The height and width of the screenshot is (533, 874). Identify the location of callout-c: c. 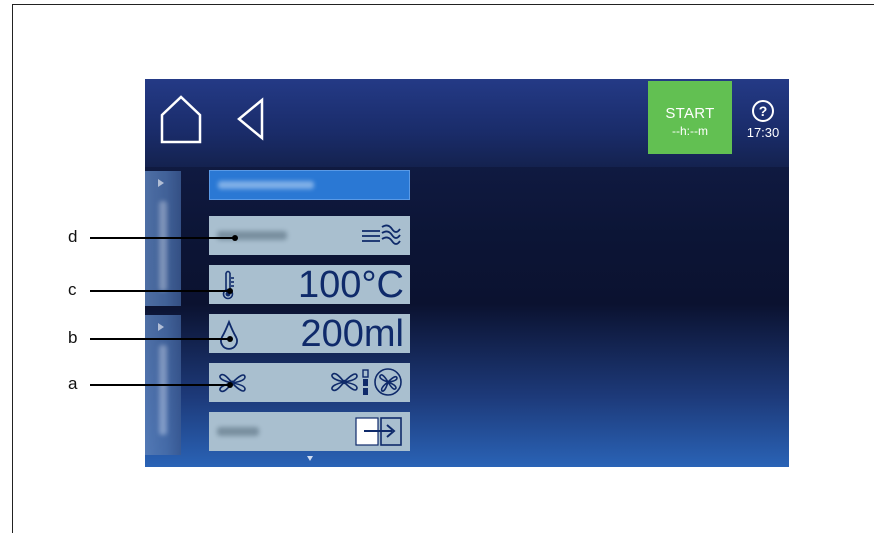
(72, 289).